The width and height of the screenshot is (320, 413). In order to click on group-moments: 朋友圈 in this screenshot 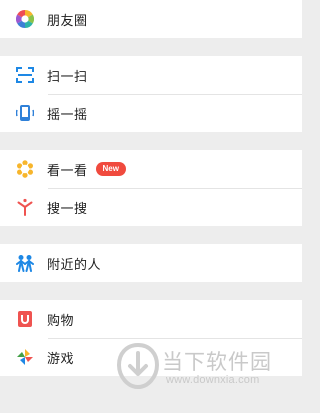, I will do `click(151, 19)`.